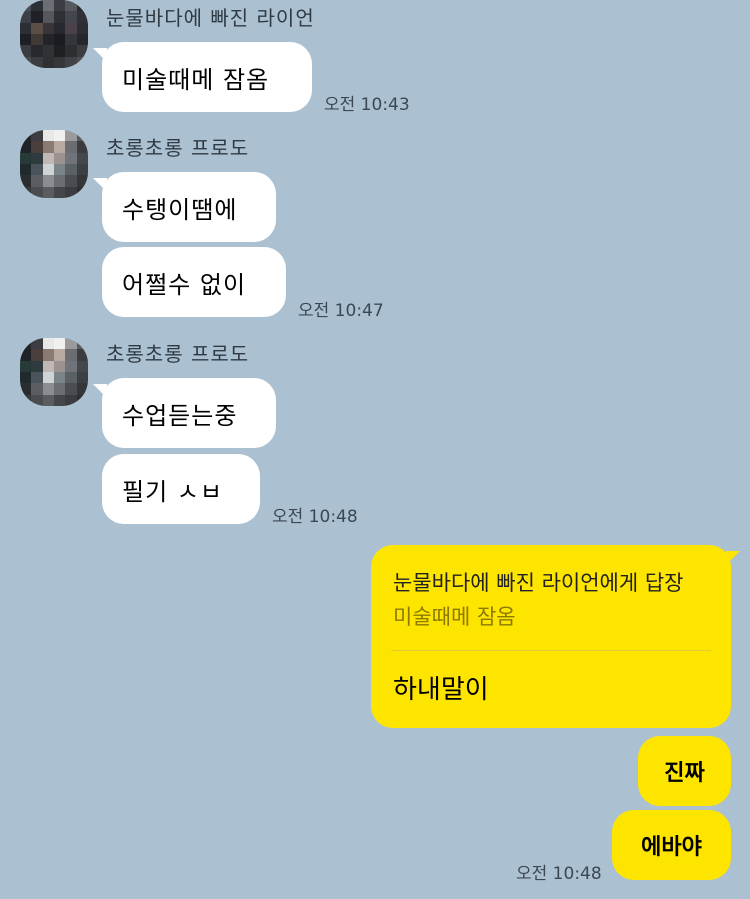 This screenshot has height=899, width=750. What do you see at coordinates (194, 282) in the screenshot?
I see `message-bubble: 어쩔수 없이` at bounding box center [194, 282].